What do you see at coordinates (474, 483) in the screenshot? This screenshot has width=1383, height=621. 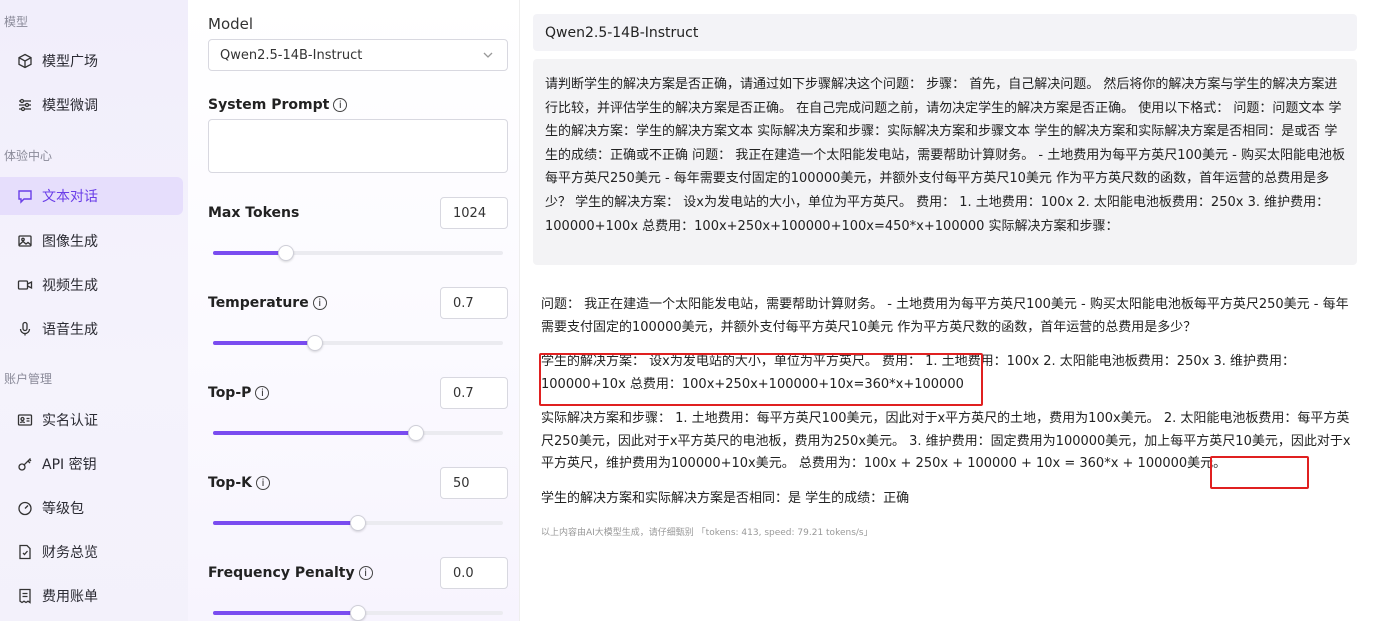 I see `top-k-input: 50` at bounding box center [474, 483].